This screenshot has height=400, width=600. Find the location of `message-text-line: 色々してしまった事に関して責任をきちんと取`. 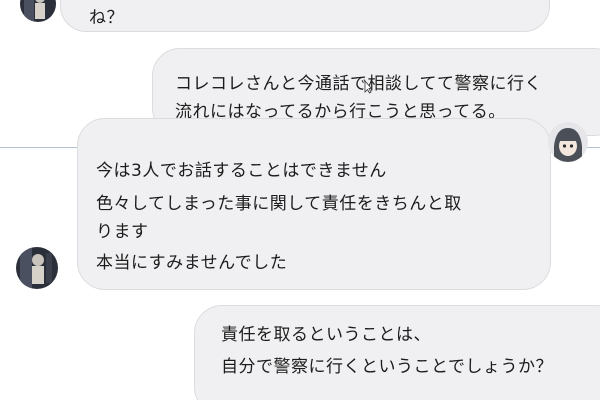

message-text-line: 色々してしまった事に関して責任をきちんと取 is located at coordinates (279, 204).